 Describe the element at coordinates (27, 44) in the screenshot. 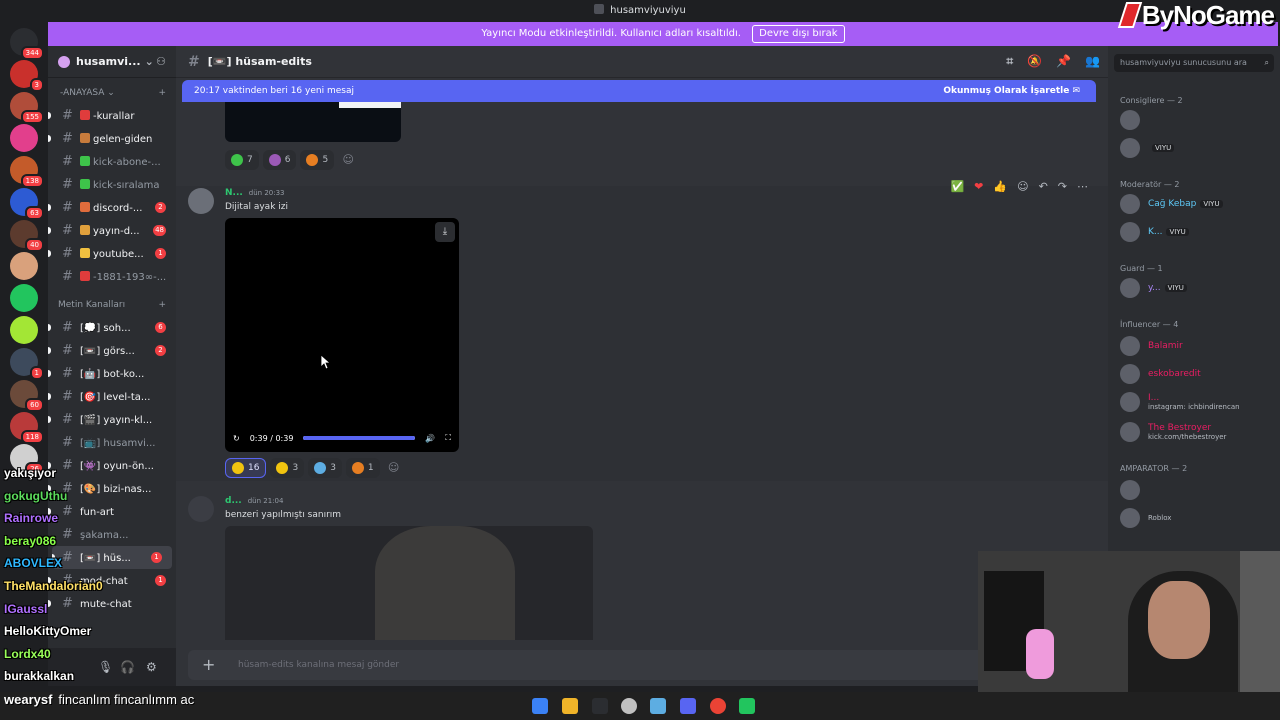

I see `server-icon: 344` at that location.